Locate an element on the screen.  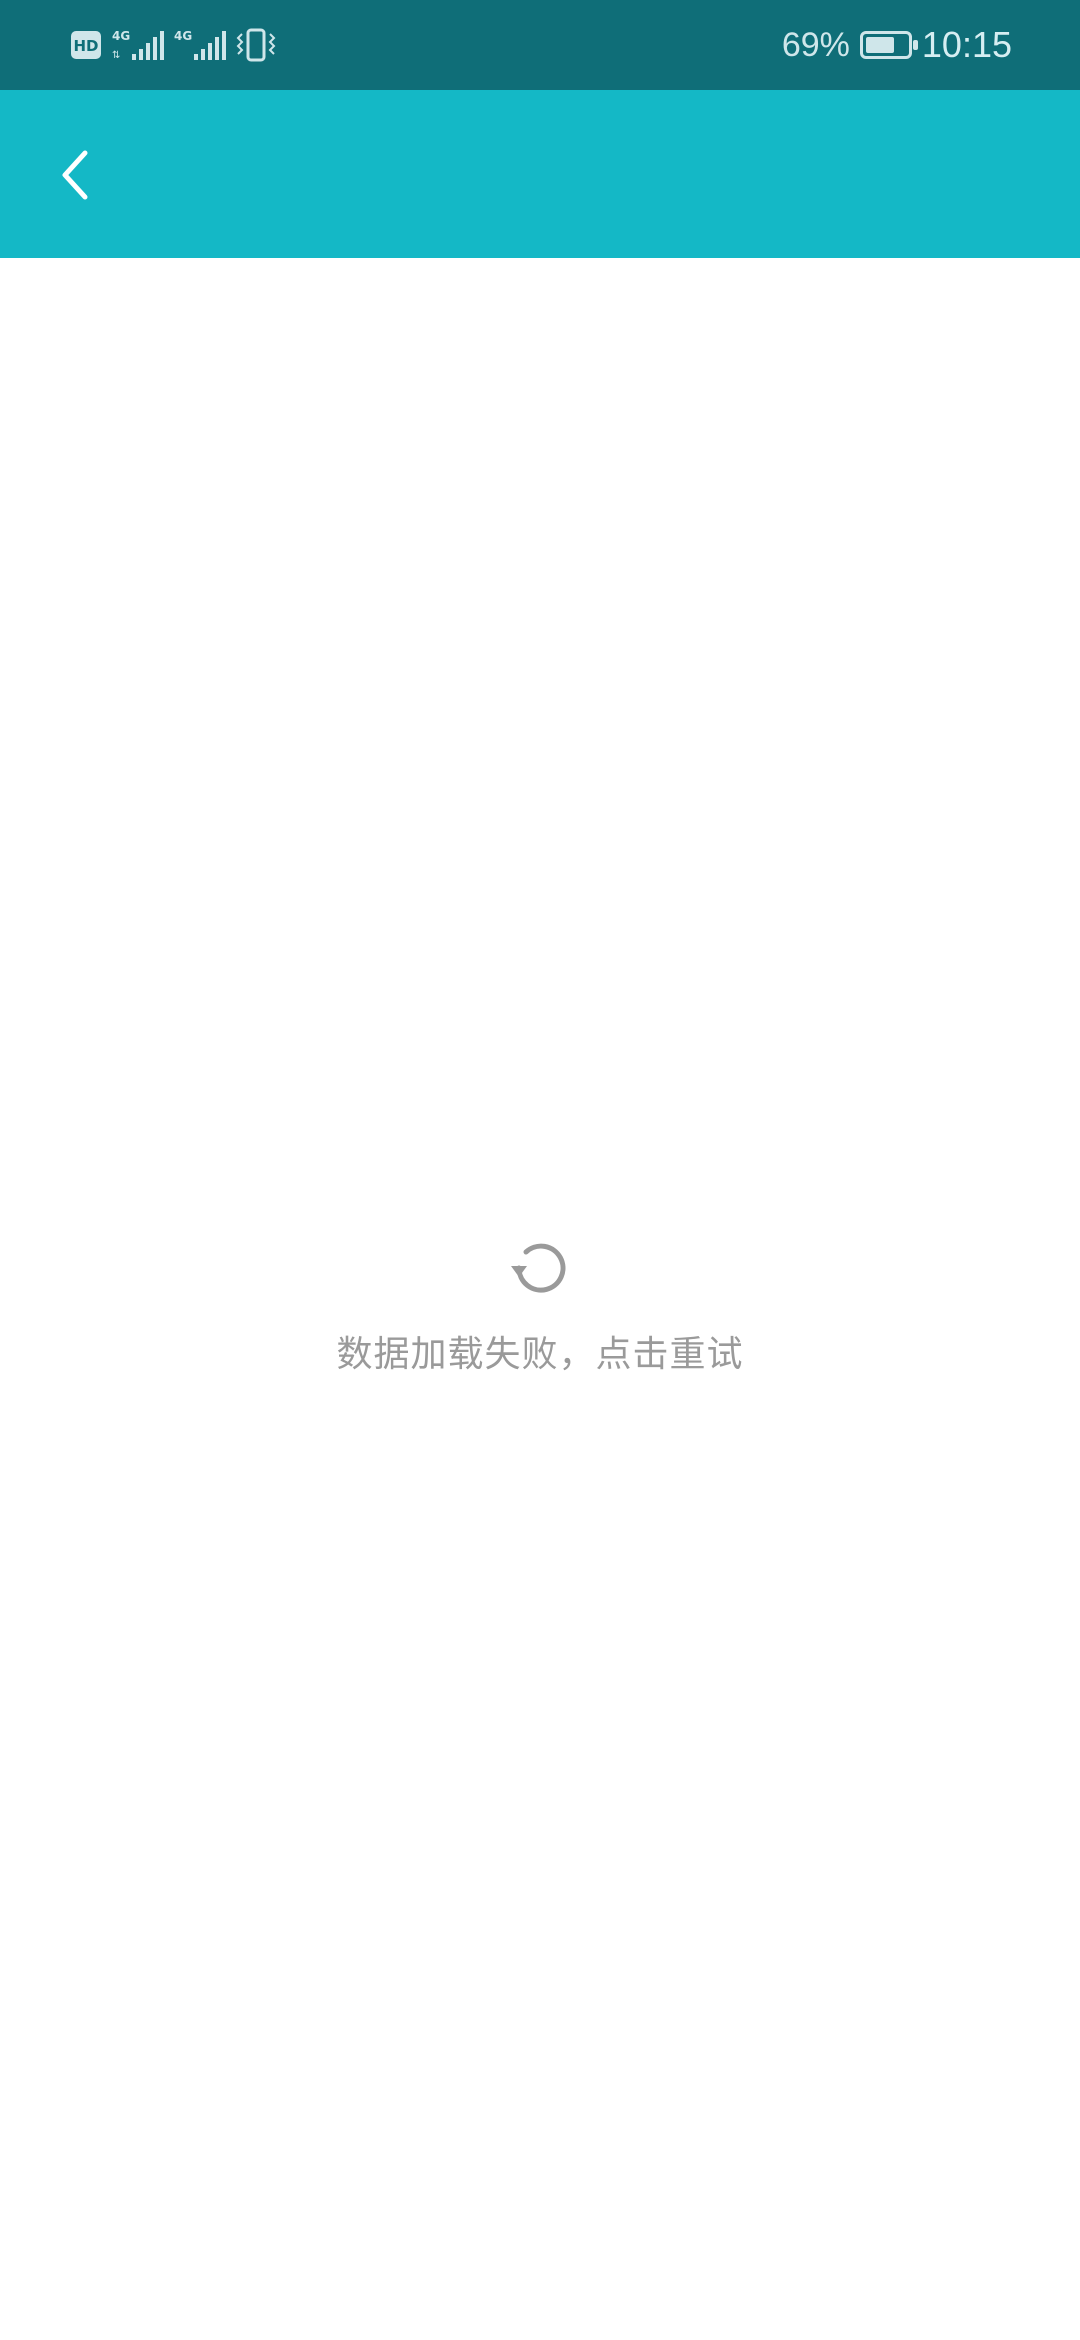
battery-level-fill is located at coordinates (879, 45).